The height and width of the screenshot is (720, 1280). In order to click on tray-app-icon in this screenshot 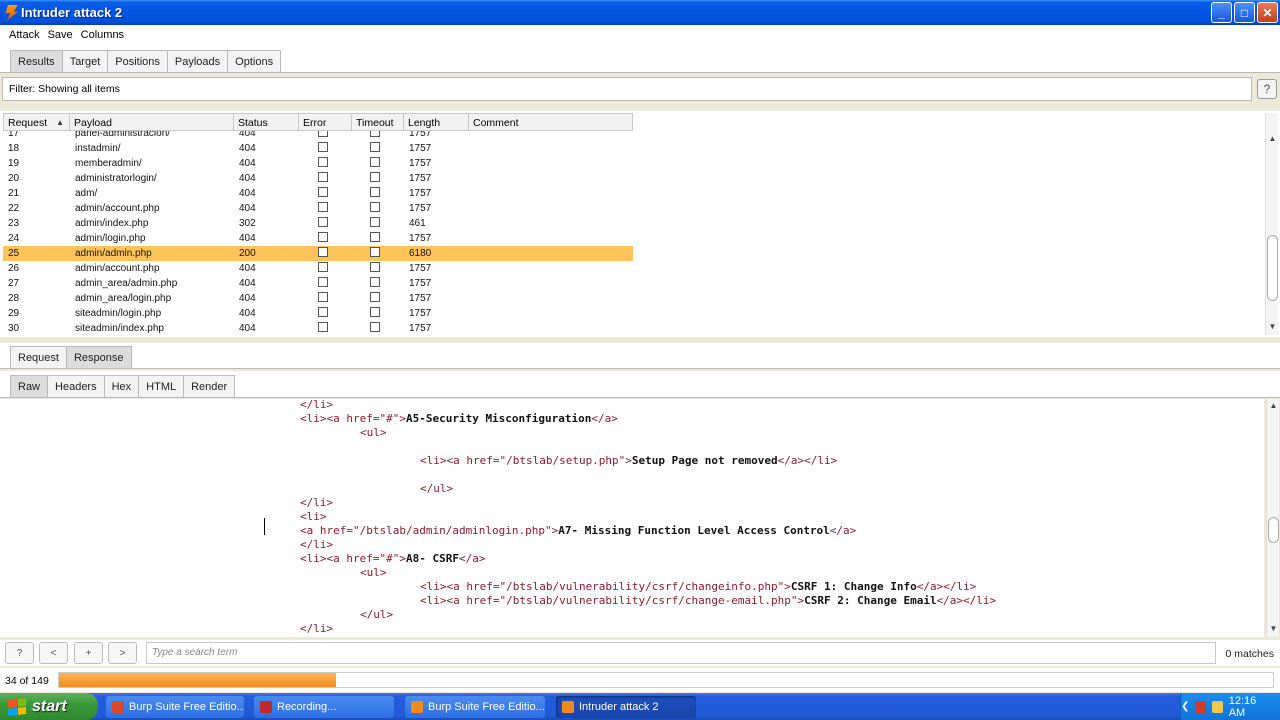, I will do `click(1201, 706)`.